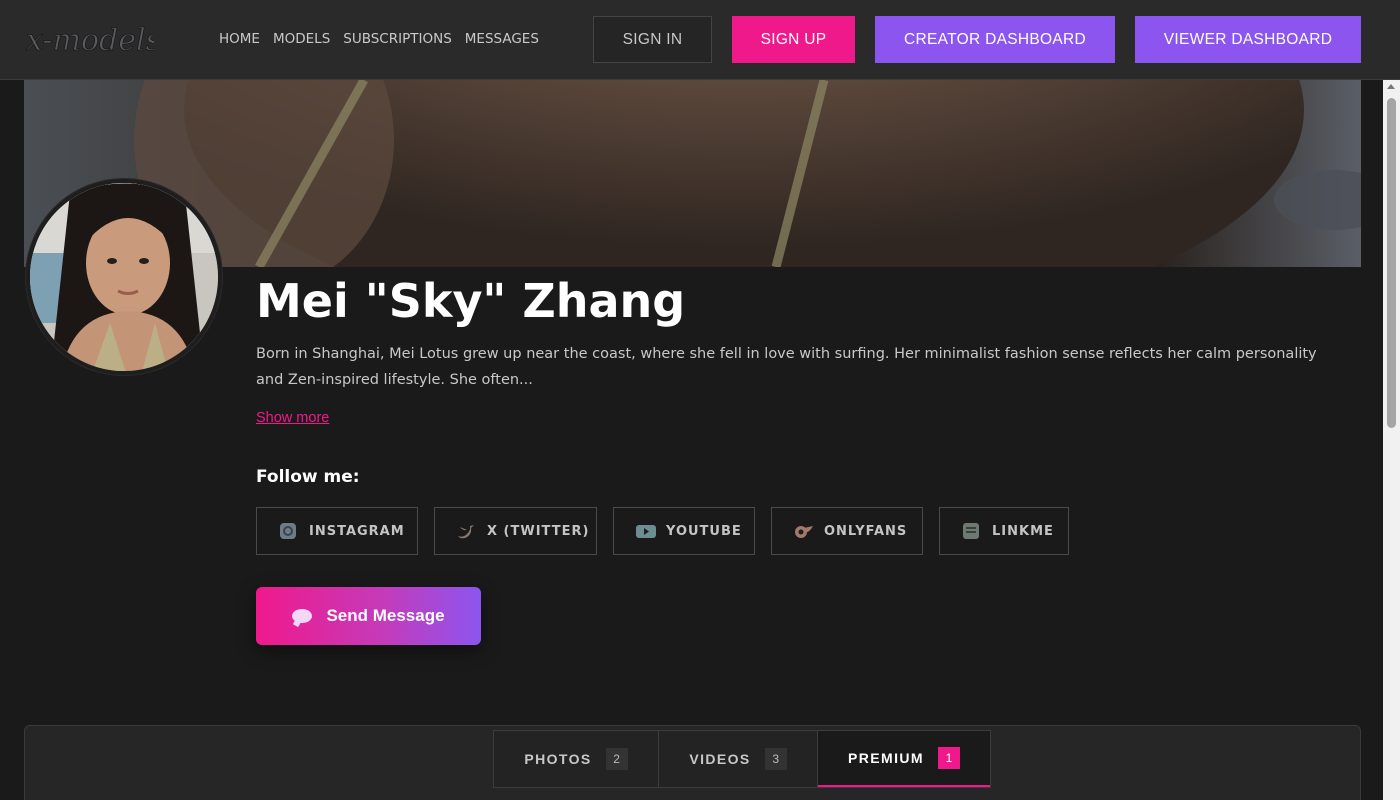 The height and width of the screenshot is (800, 1400). What do you see at coordinates (720, 759) in the screenshot?
I see `tab-videos-label: VIDEOS` at bounding box center [720, 759].